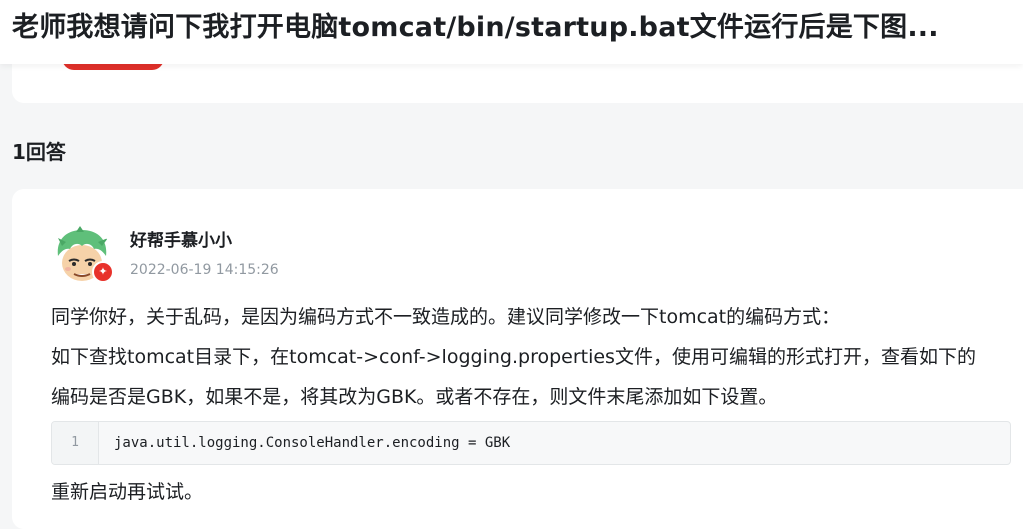  What do you see at coordinates (75, 442) in the screenshot?
I see `code-line-number: 1` at bounding box center [75, 442].